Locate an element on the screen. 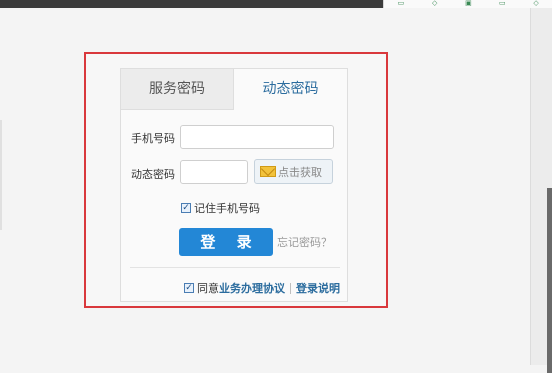  login-button: 登 录 is located at coordinates (226, 242).